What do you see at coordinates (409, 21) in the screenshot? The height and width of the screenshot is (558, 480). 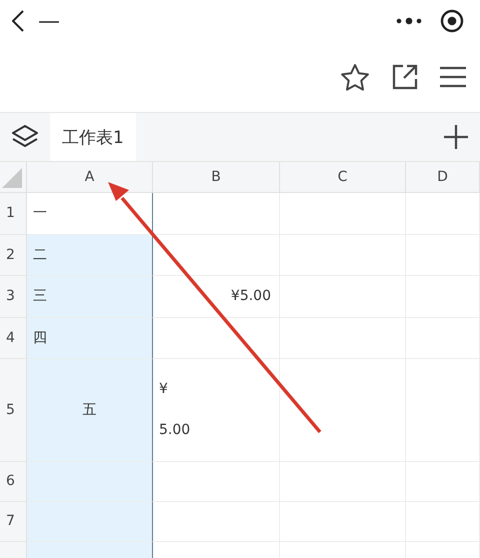 I see `more-icon` at bounding box center [409, 21].